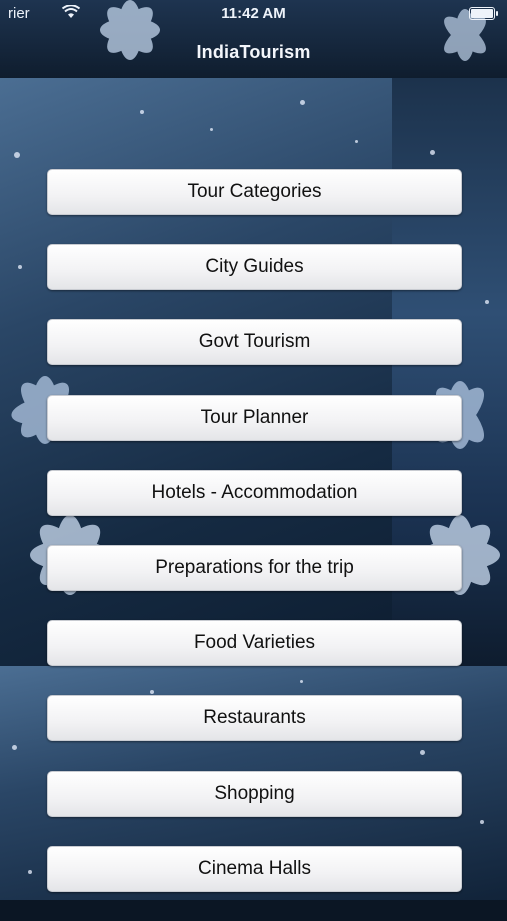 The height and width of the screenshot is (921, 507). Describe the element at coordinates (254, 417) in the screenshot. I see `tour-planner-button: Tour Planner` at that location.